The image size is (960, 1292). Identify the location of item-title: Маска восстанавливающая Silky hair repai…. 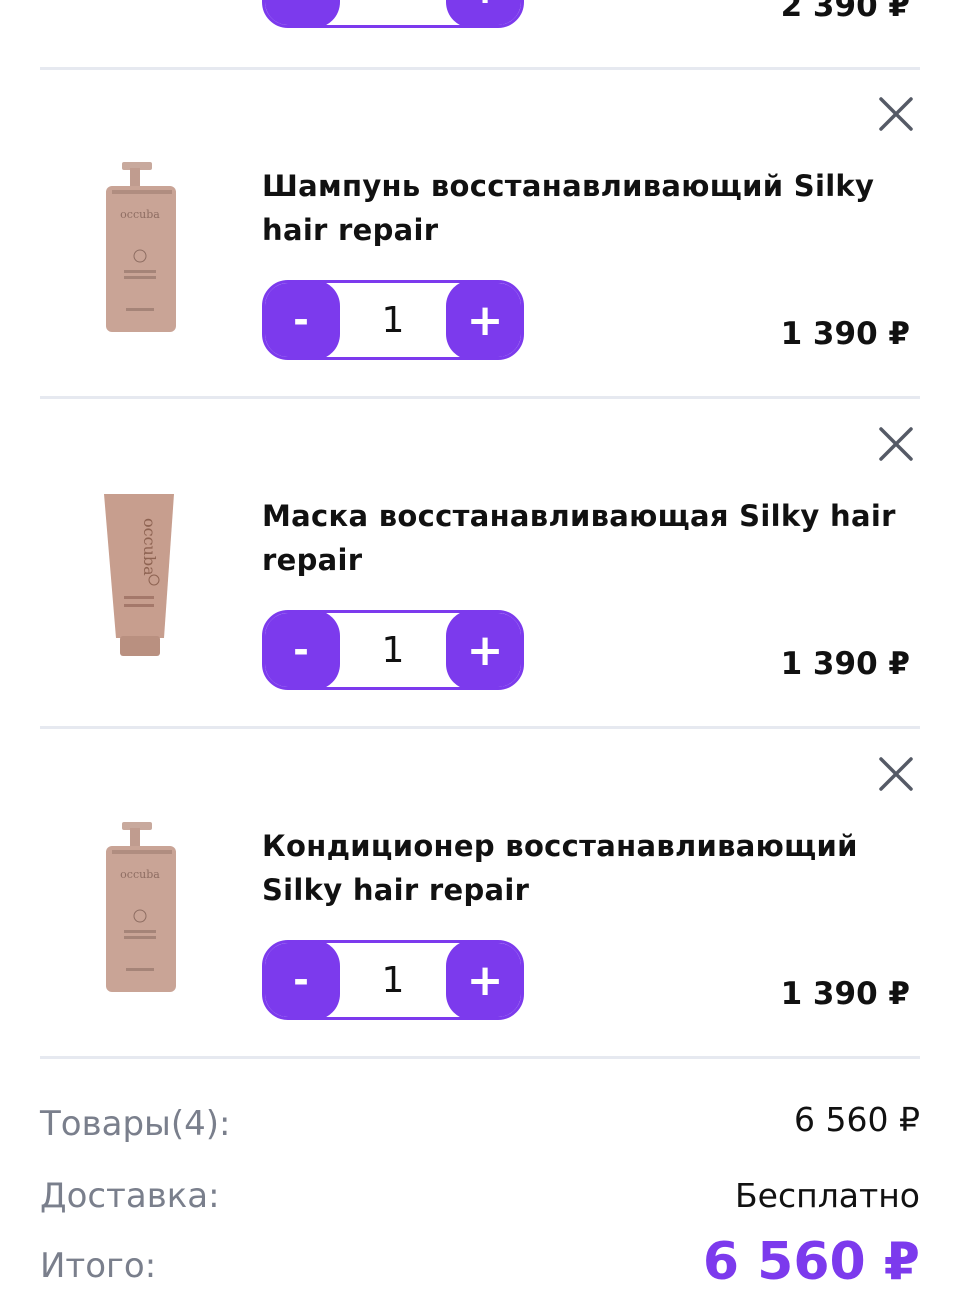
(587, 538).